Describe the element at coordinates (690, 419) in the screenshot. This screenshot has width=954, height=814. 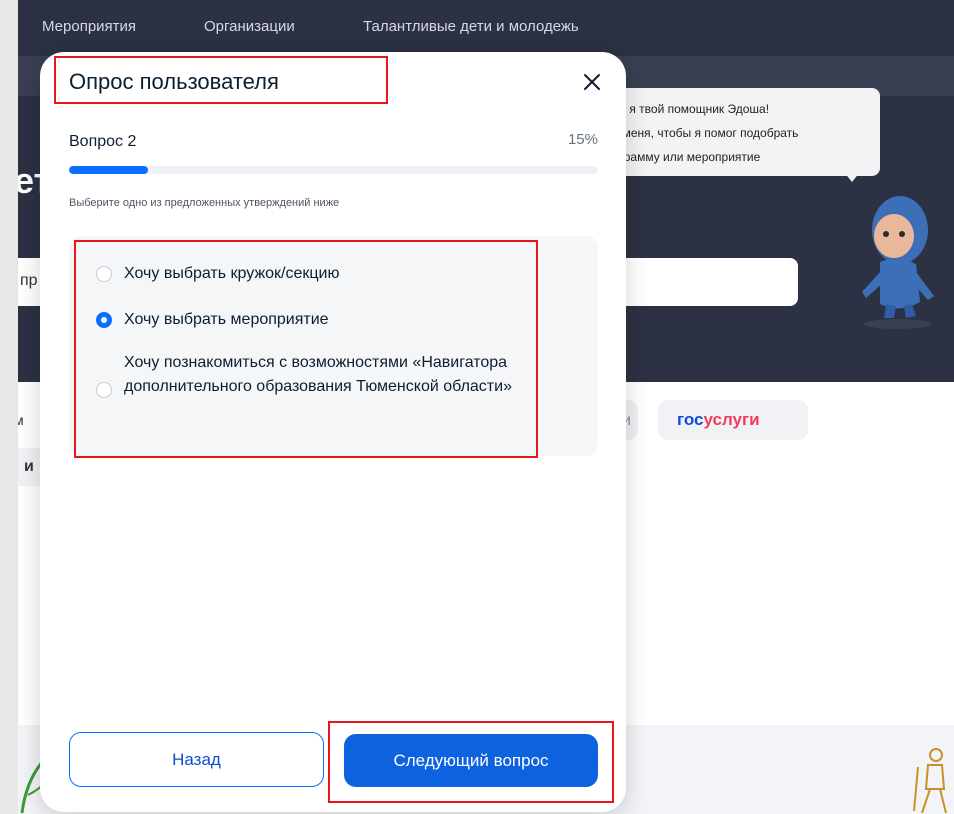
I see `gosuslugi-logo-part-1: гос` at that location.